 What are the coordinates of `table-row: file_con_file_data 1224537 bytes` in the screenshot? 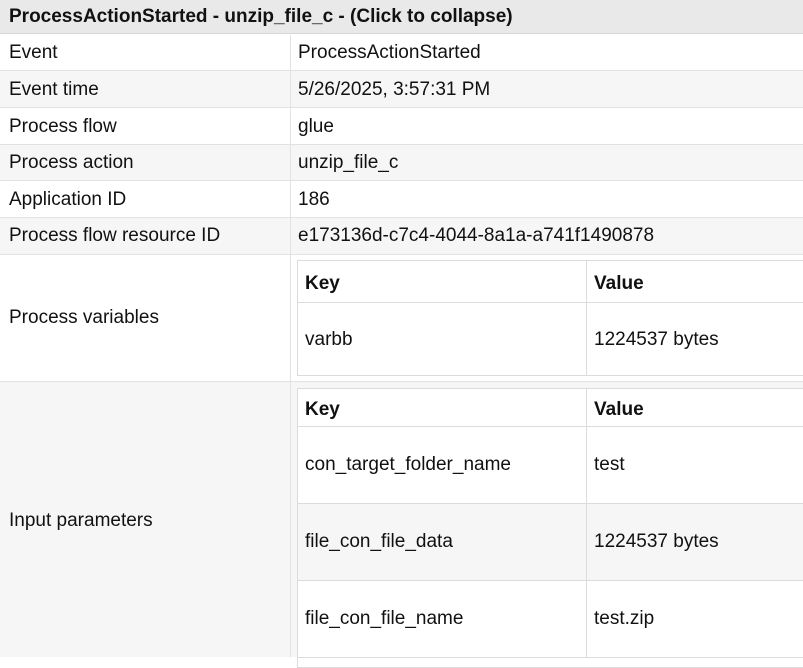 It's located at (550, 542).